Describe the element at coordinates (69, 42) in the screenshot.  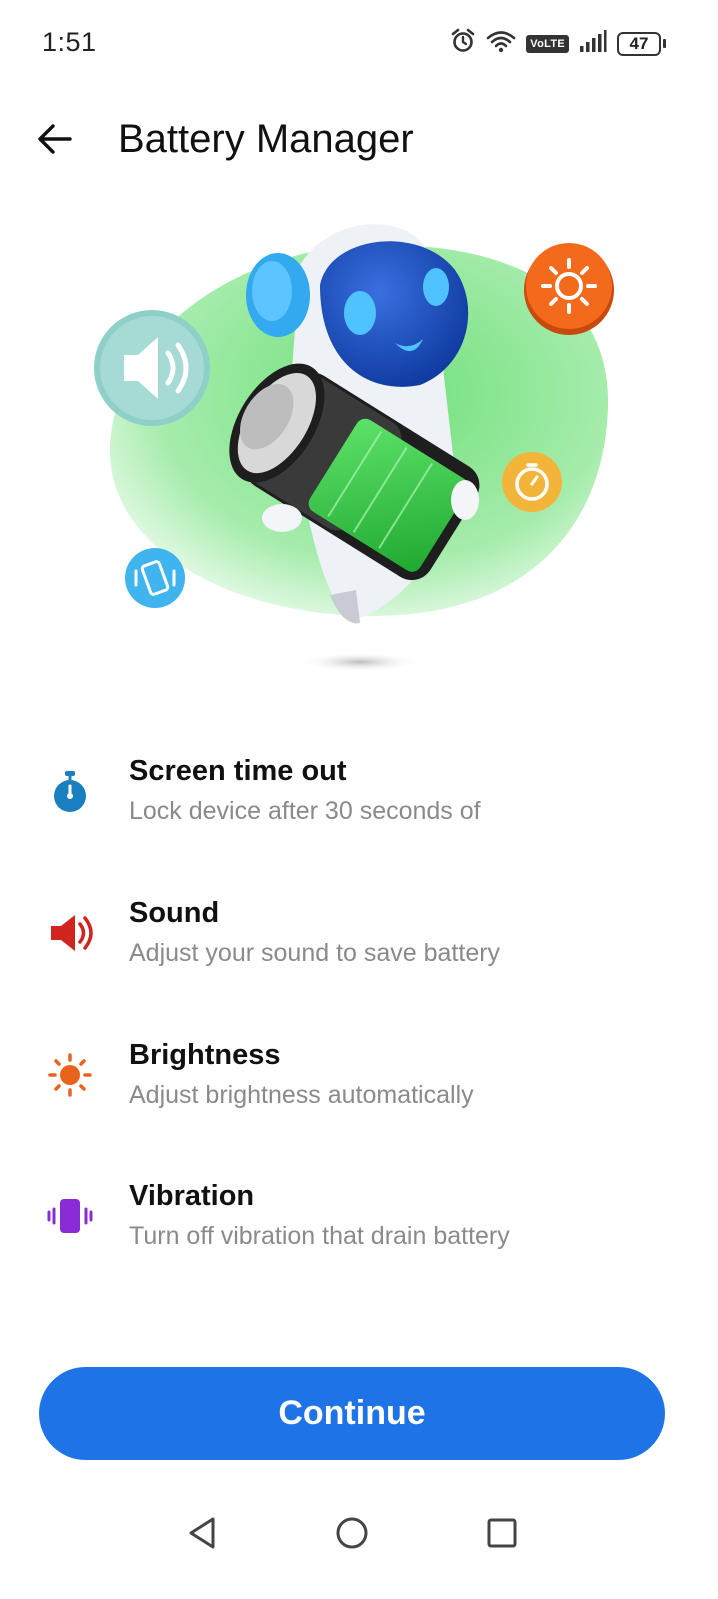
I see `status-time: 1:51` at that location.